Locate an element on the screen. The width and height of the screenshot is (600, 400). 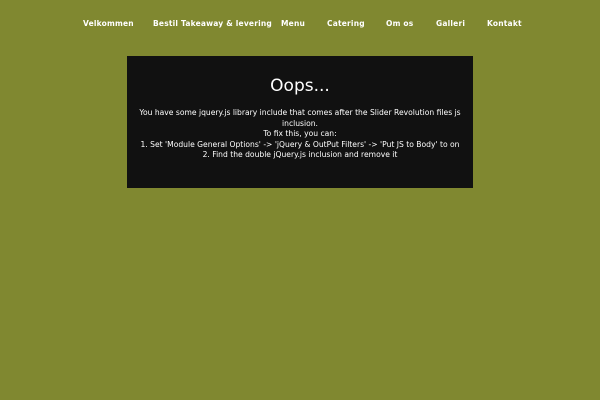
nav-item-menu: Menu is located at coordinates (293, 23).